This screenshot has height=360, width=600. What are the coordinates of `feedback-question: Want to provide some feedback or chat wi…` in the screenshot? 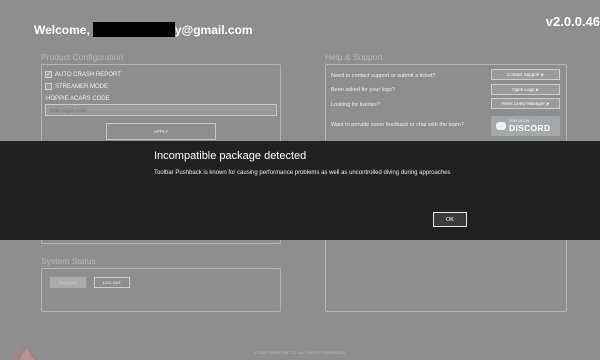 It's located at (397, 125).